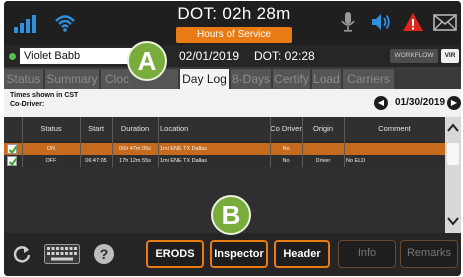 This screenshot has width=463, height=277. What do you see at coordinates (348, 22) in the screenshot?
I see `microphone-icon` at bounding box center [348, 22].